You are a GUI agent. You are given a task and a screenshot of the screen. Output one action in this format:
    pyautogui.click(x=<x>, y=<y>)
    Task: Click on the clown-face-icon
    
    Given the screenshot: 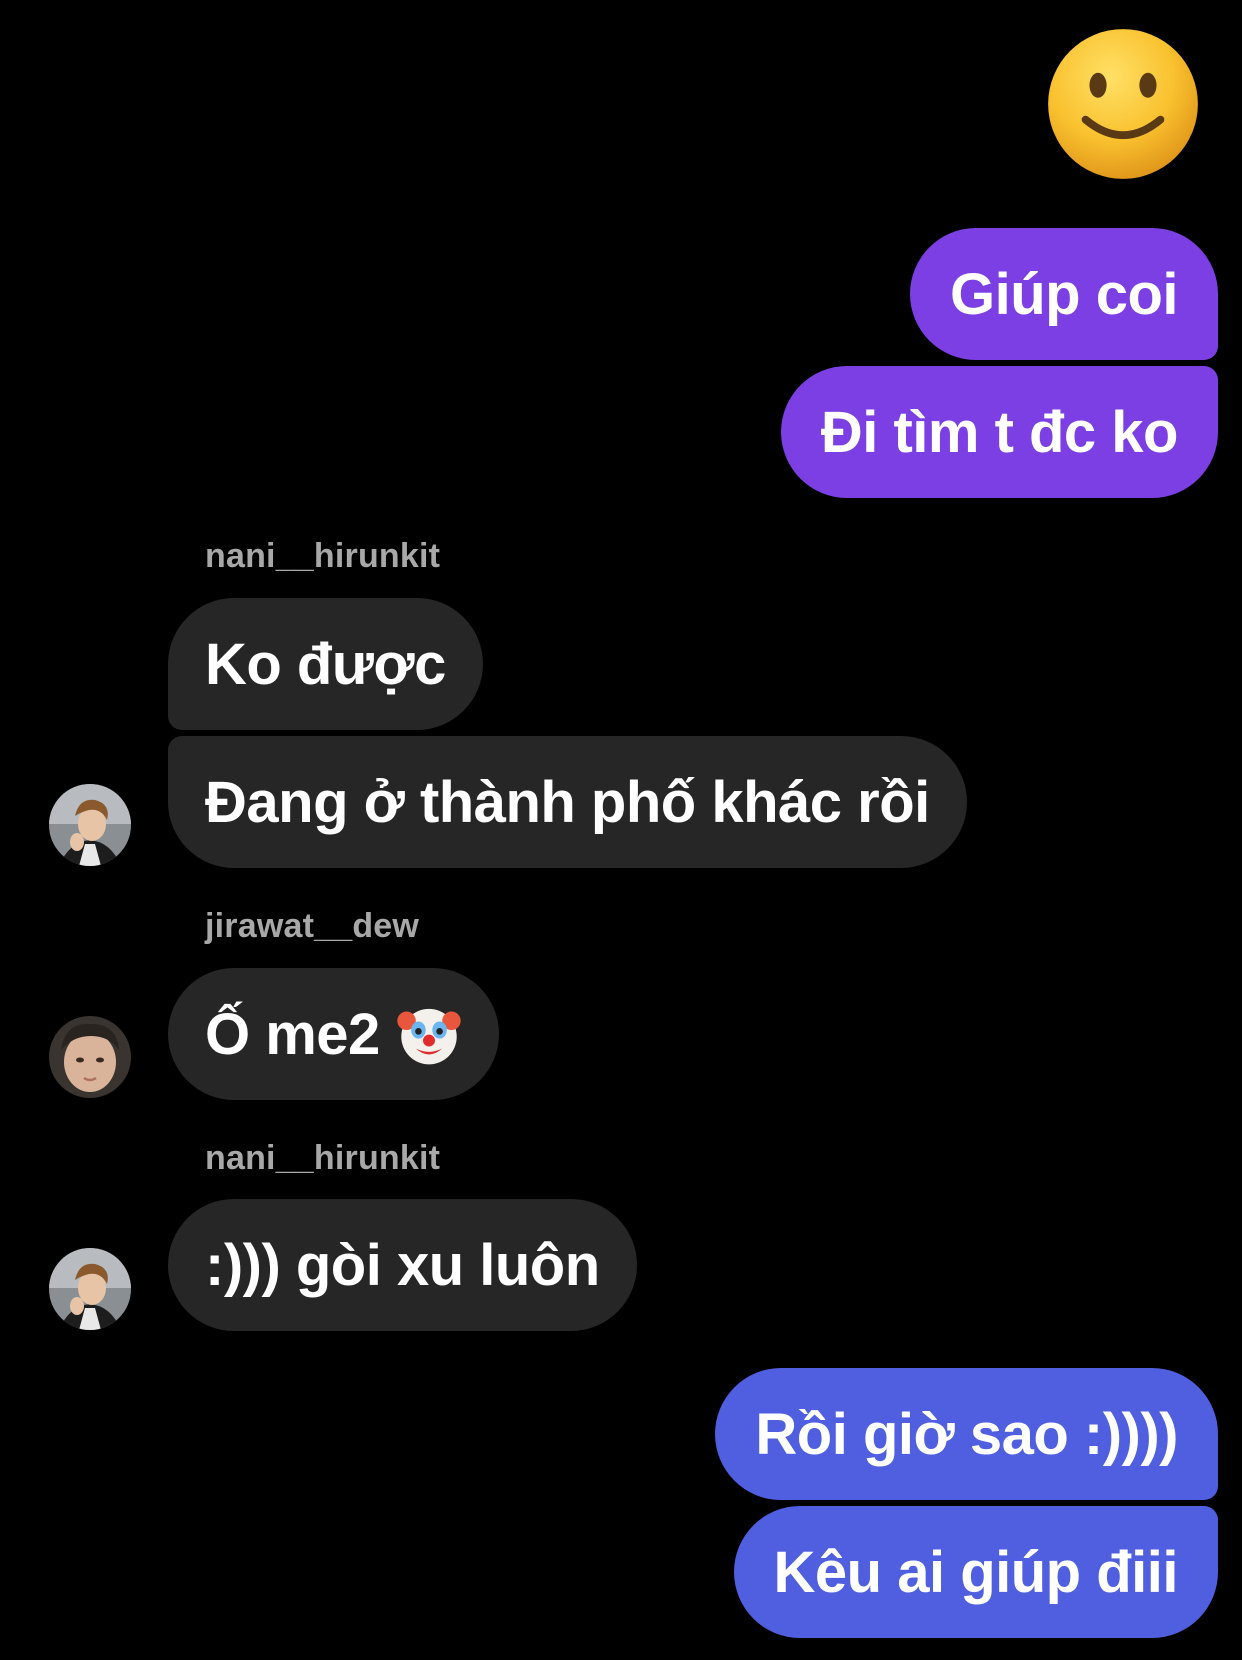 What is the action you would take?
    pyautogui.click(x=429, y=1034)
    